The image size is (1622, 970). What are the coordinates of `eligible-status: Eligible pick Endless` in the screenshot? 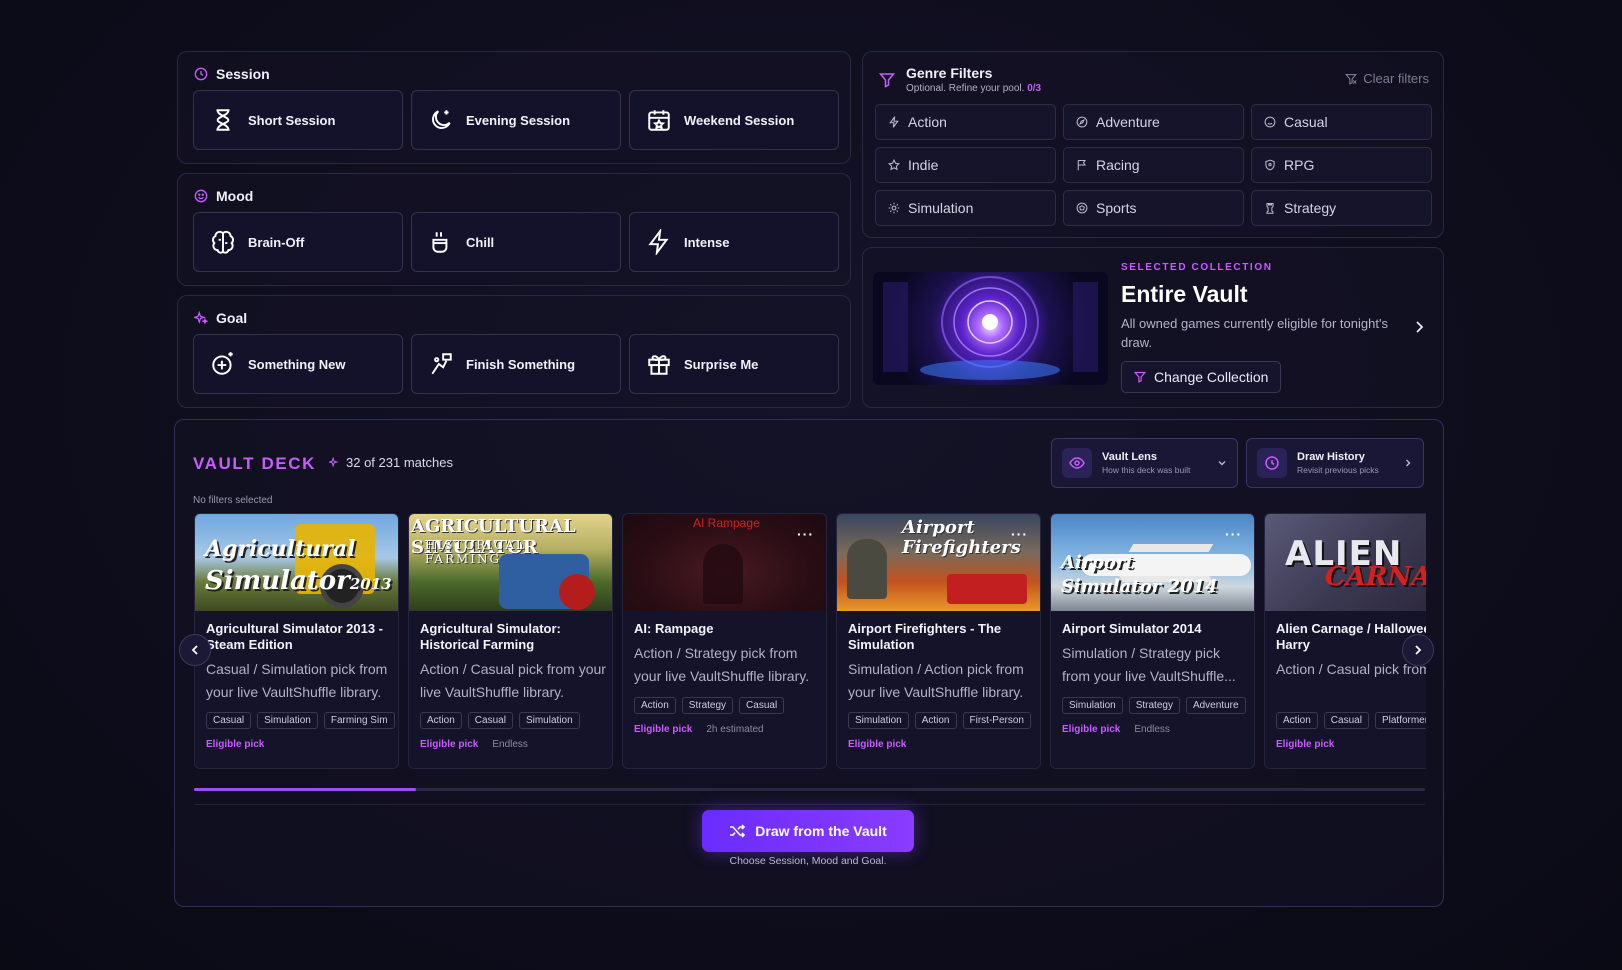 It's located at (1116, 729).